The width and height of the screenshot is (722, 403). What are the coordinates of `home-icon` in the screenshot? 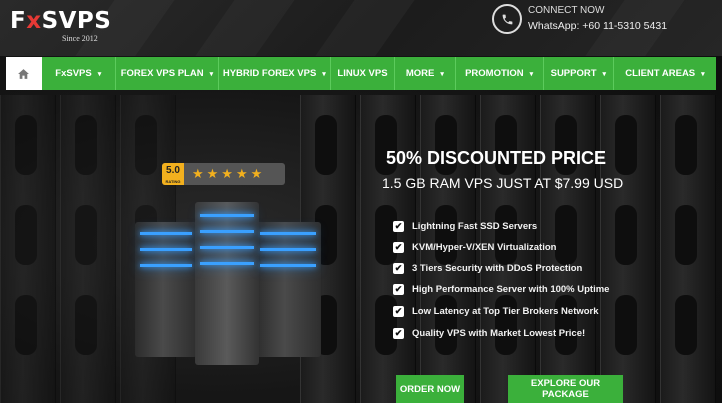 It's located at (24, 73).